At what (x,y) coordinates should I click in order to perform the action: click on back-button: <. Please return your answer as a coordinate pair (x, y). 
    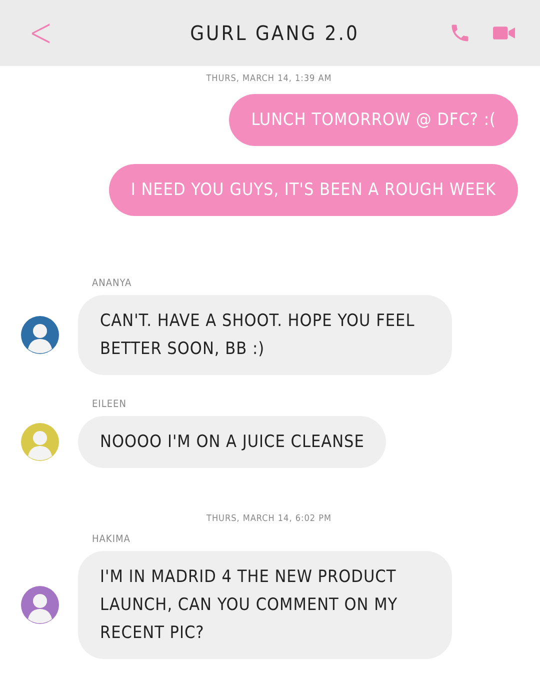
    Looking at the image, I should click on (40, 33).